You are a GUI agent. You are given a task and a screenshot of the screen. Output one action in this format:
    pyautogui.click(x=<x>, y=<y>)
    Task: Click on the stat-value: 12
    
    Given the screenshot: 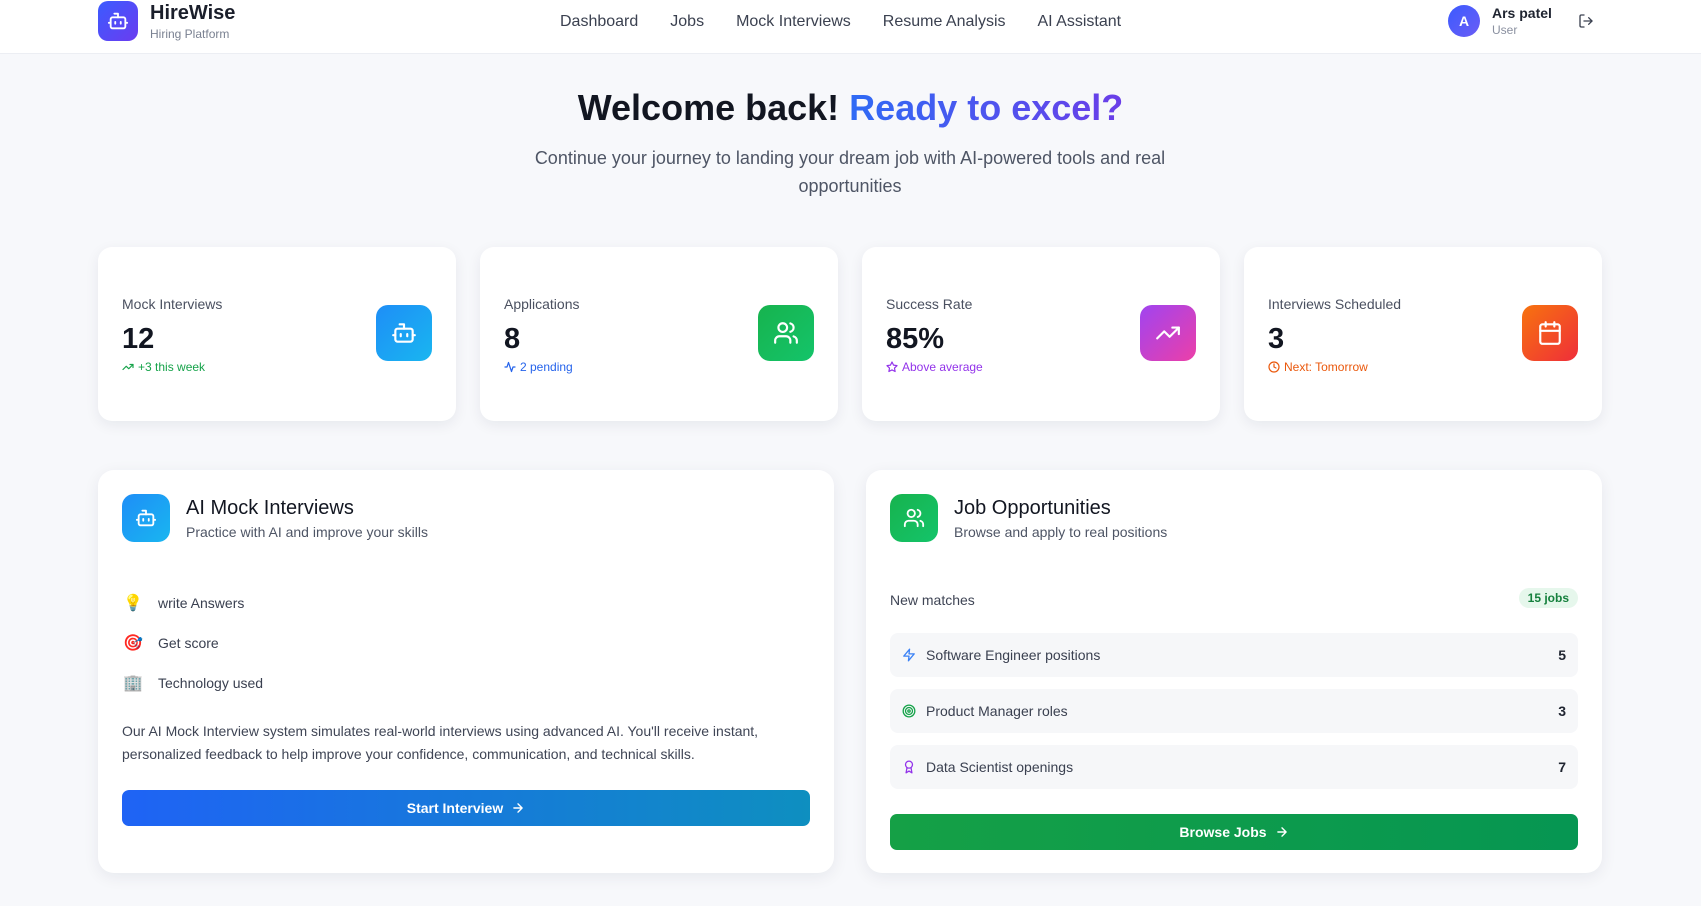 What is the action you would take?
    pyautogui.click(x=138, y=339)
    